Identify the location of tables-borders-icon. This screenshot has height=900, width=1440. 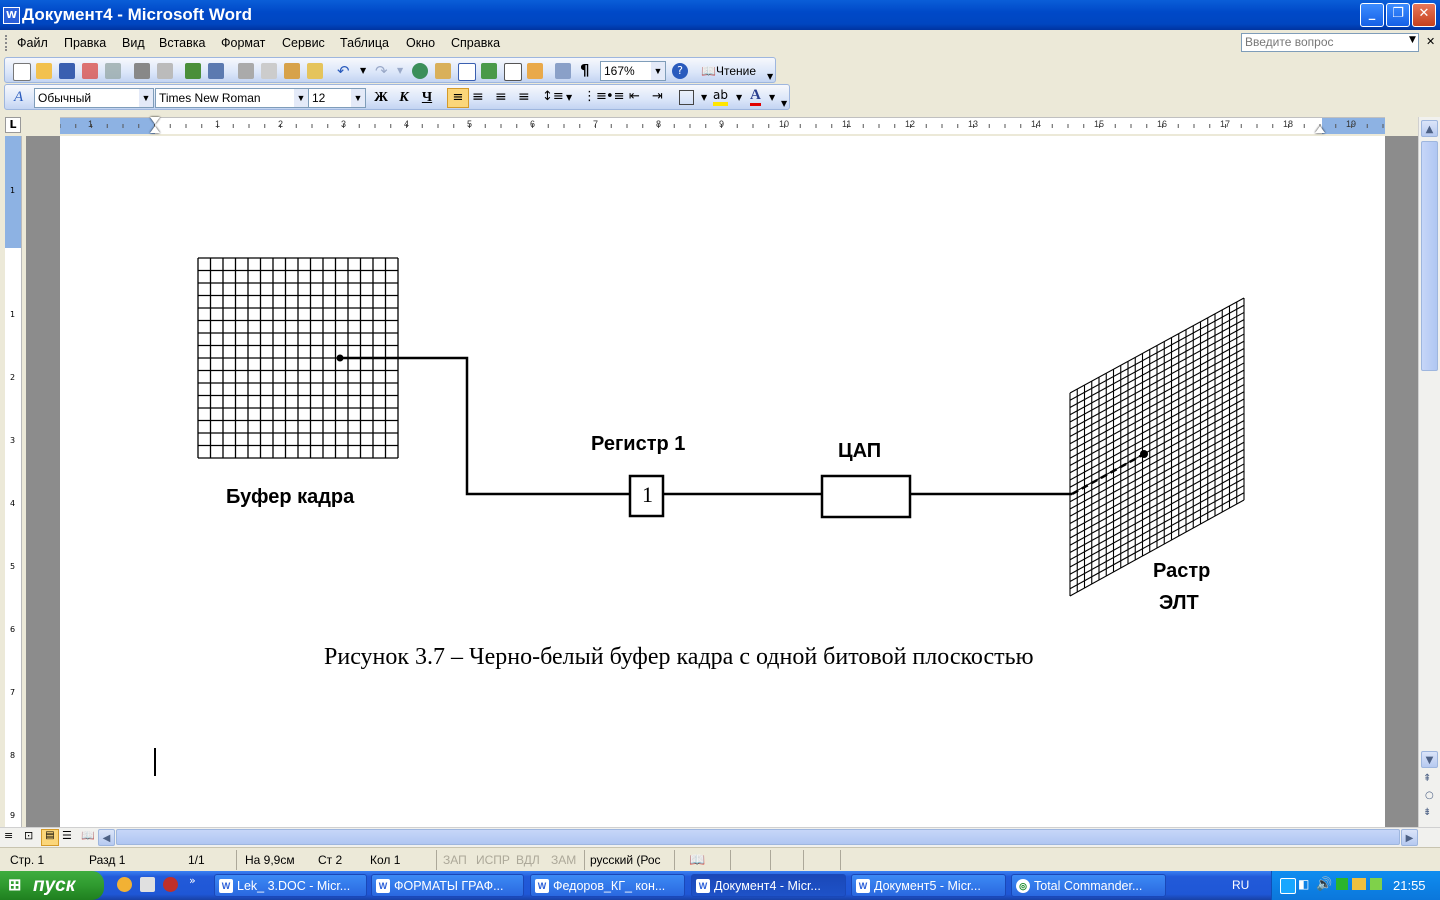
(443, 71).